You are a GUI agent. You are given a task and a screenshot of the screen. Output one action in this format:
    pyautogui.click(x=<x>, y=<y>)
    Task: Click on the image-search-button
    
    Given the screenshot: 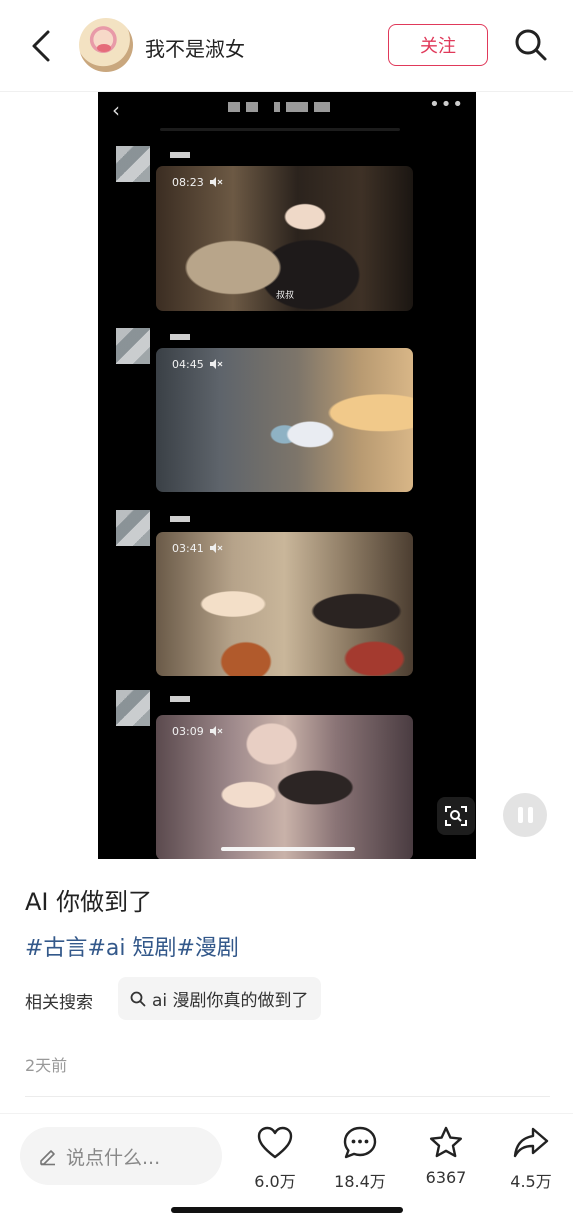 What is the action you would take?
    pyautogui.click(x=456, y=816)
    